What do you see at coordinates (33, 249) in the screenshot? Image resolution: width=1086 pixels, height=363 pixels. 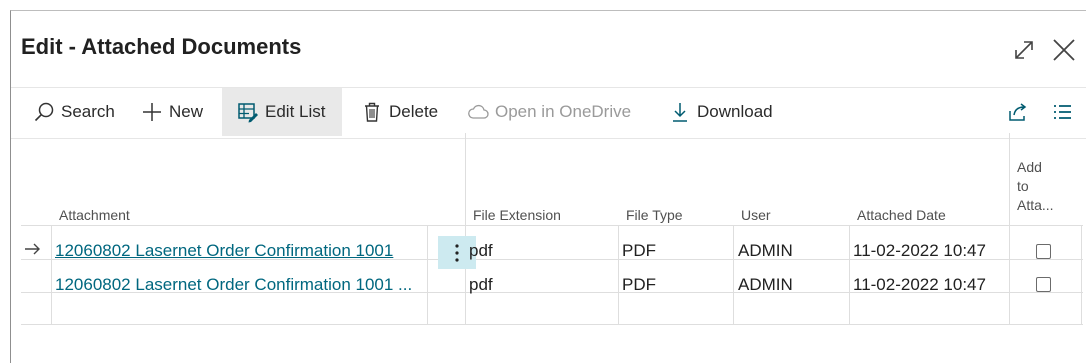 I see `current-row-arrow-icon` at bounding box center [33, 249].